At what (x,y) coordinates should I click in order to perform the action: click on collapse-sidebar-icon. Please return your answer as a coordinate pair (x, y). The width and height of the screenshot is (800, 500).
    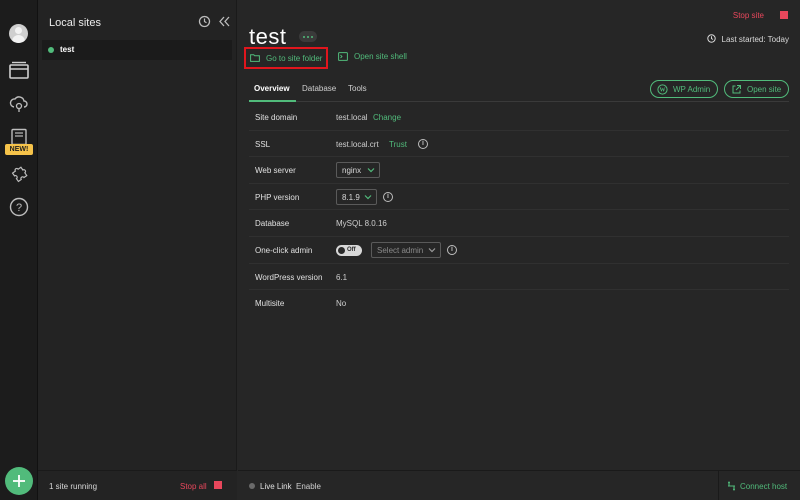
    Looking at the image, I should click on (225, 22).